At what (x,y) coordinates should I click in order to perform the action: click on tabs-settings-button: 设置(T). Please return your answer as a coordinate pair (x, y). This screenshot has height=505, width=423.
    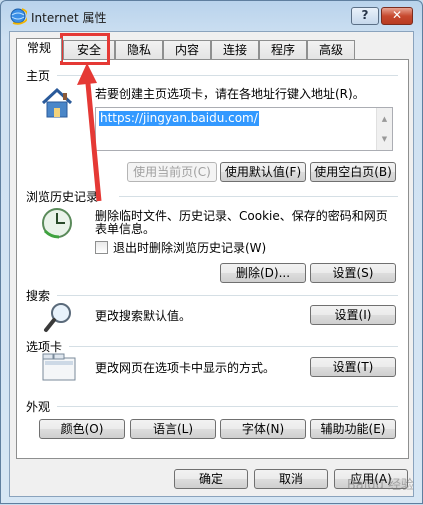
    Looking at the image, I should click on (353, 367).